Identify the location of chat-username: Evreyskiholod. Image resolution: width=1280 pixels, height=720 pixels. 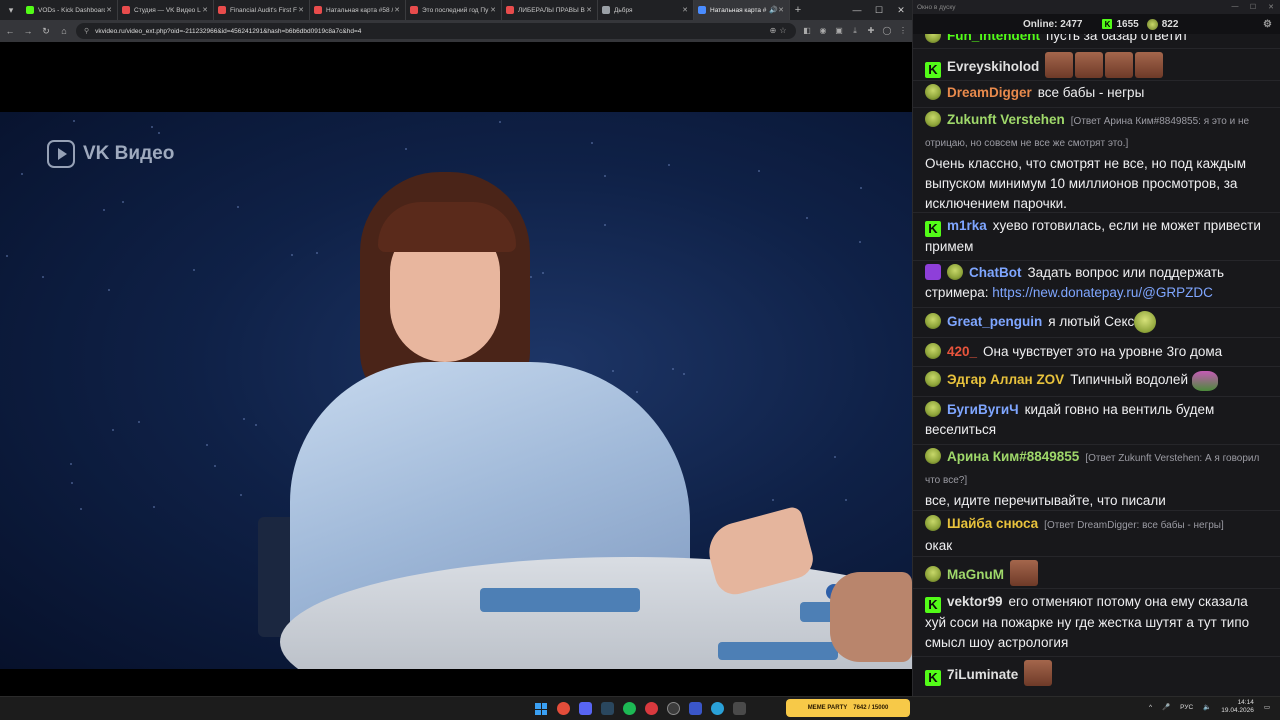
(993, 66).